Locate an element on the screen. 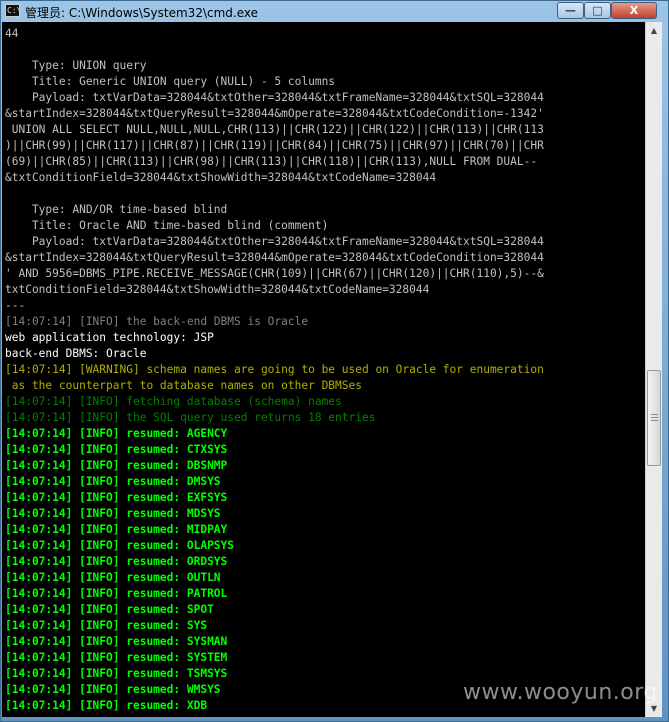  minimize-button: — is located at coordinates (570, 10).